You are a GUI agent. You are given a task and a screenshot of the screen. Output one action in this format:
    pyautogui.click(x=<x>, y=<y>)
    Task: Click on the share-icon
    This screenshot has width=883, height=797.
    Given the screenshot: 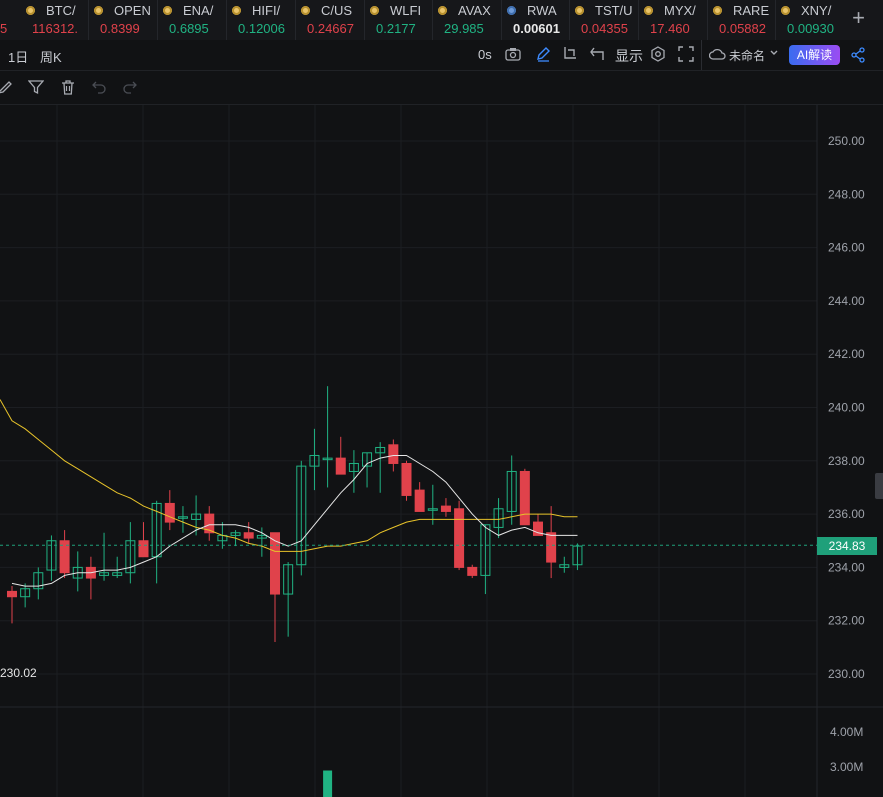 What is the action you would take?
    pyautogui.click(x=858, y=55)
    